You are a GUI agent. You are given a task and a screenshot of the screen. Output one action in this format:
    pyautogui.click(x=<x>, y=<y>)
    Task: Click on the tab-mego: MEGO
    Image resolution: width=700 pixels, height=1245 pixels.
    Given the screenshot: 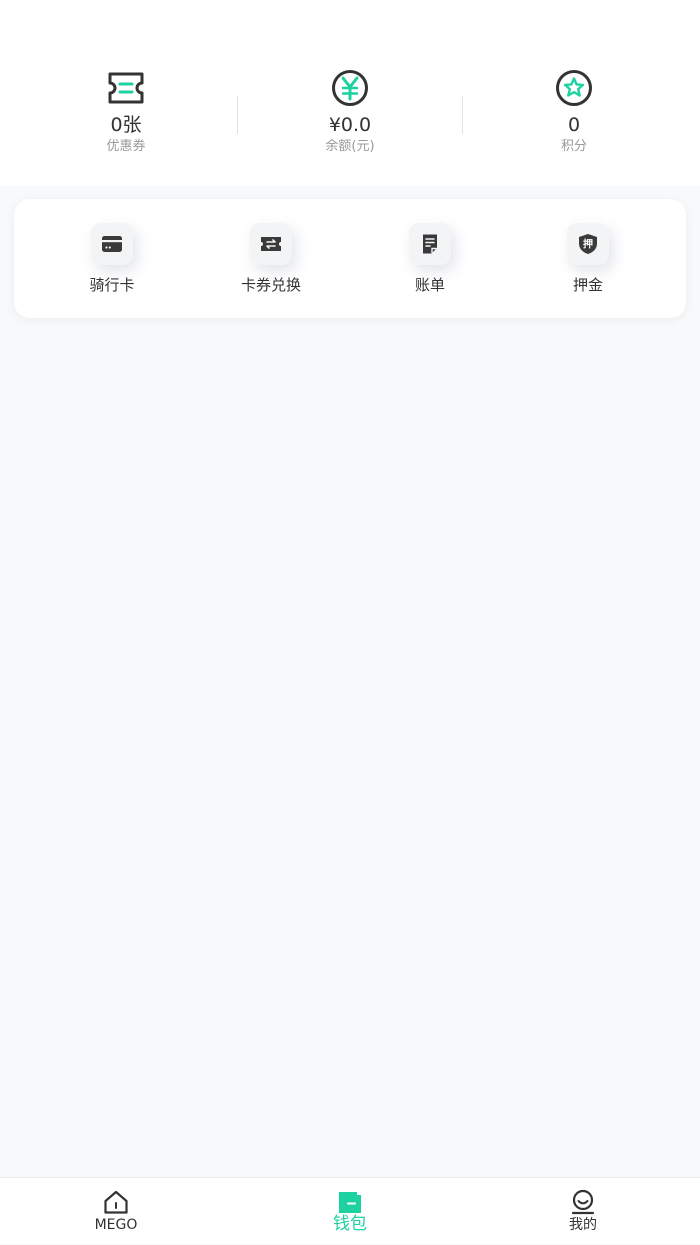 What is the action you would take?
    pyautogui.click(x=116, y=1211)
    